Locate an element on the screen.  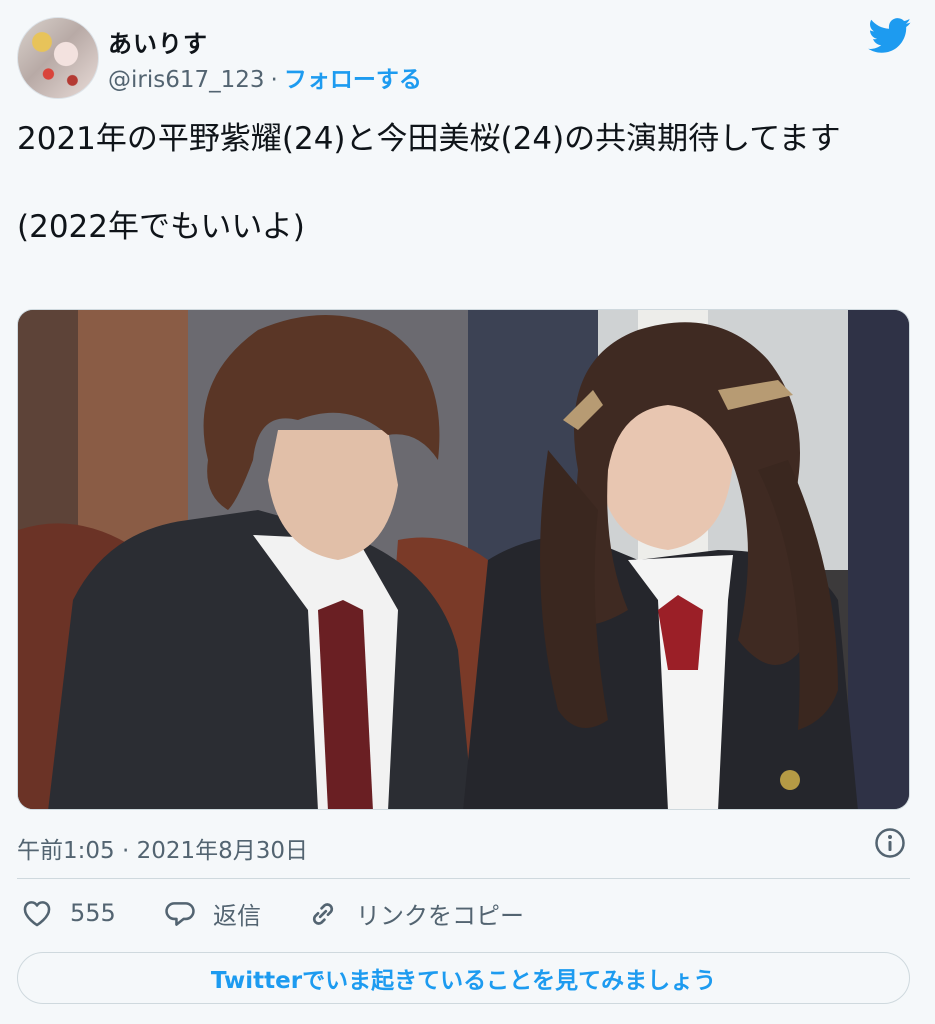
copy-link-button: リンクをコピー is located at coordinates (415, 913).